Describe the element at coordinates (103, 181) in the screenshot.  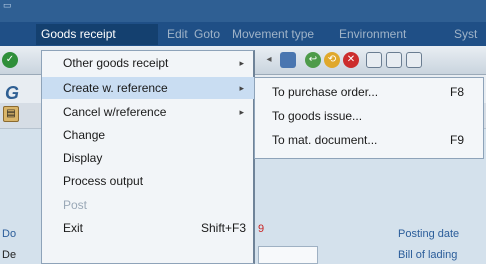
I see `menu-item-label: Process output` at that location.